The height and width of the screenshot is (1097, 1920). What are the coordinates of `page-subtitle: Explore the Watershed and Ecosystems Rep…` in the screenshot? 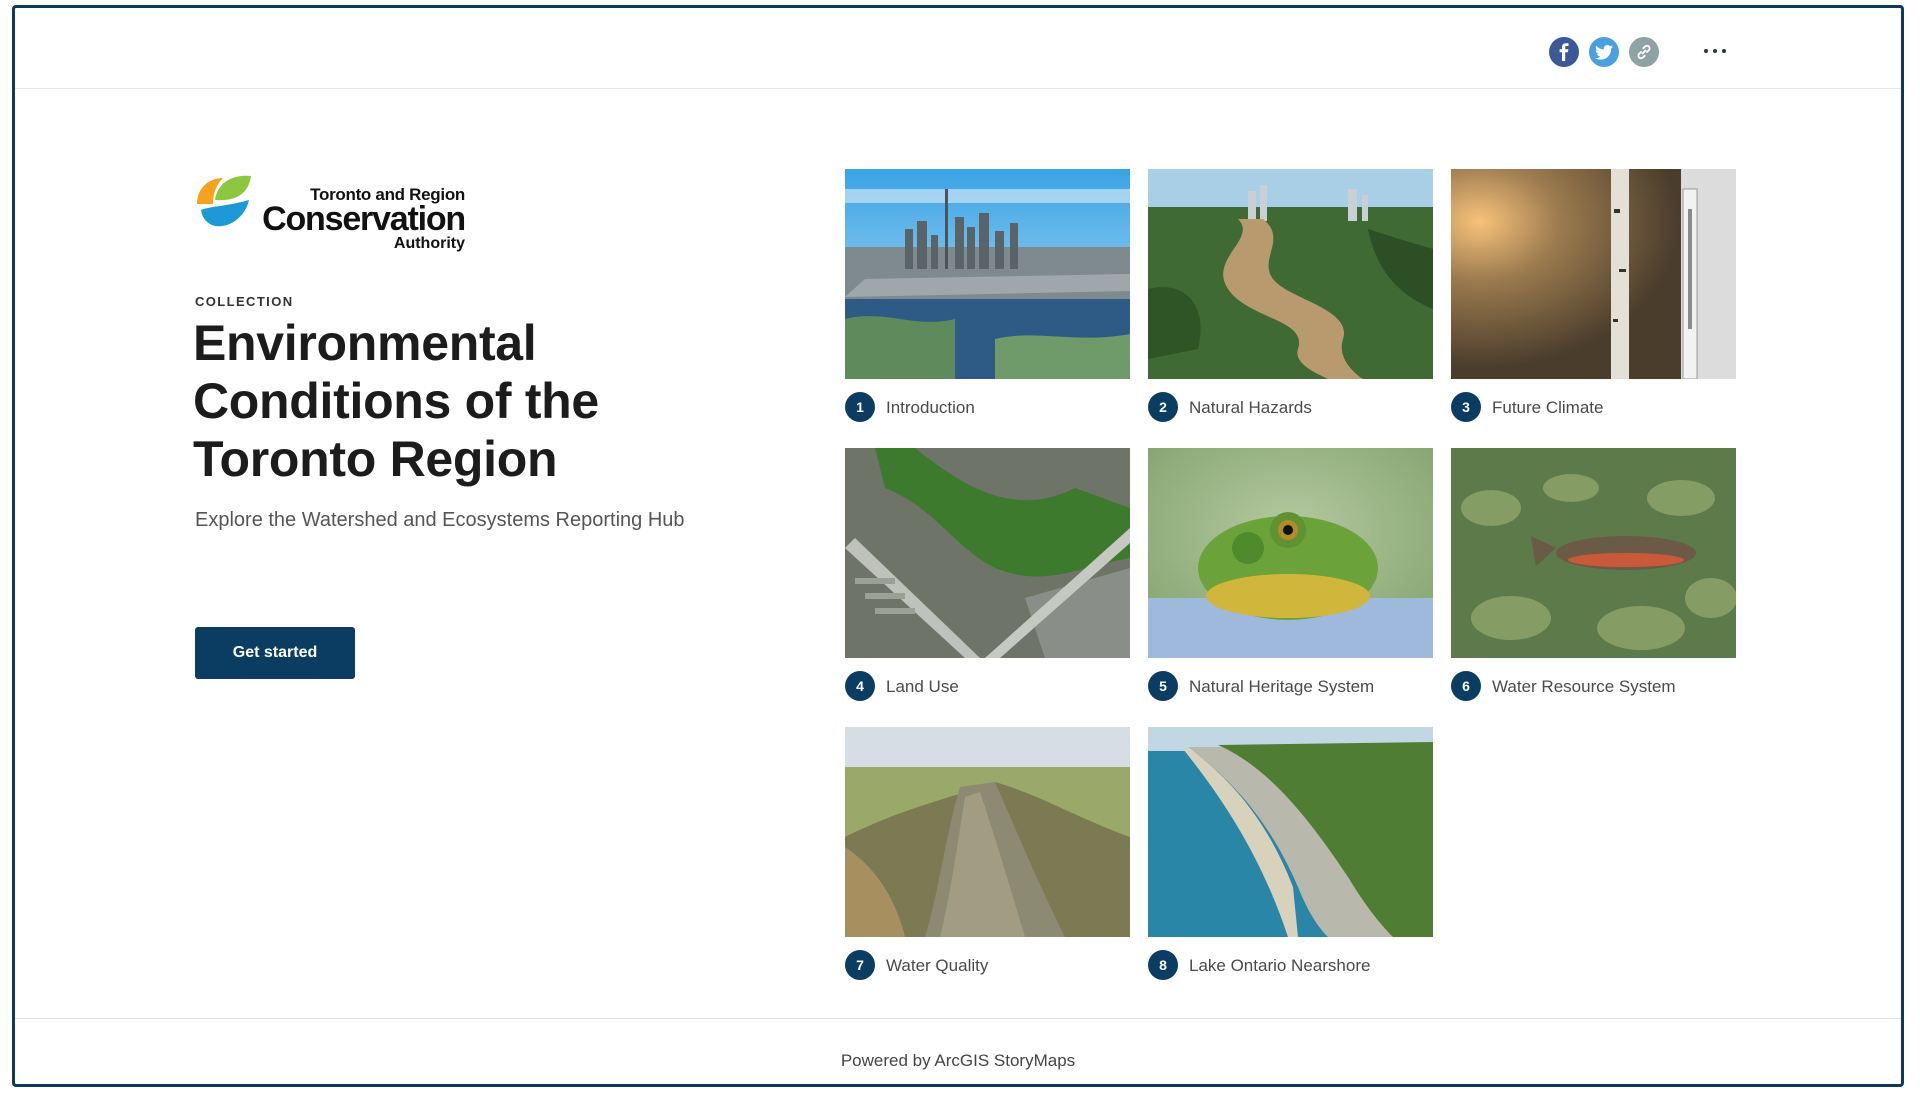 It's located at (440, 520).